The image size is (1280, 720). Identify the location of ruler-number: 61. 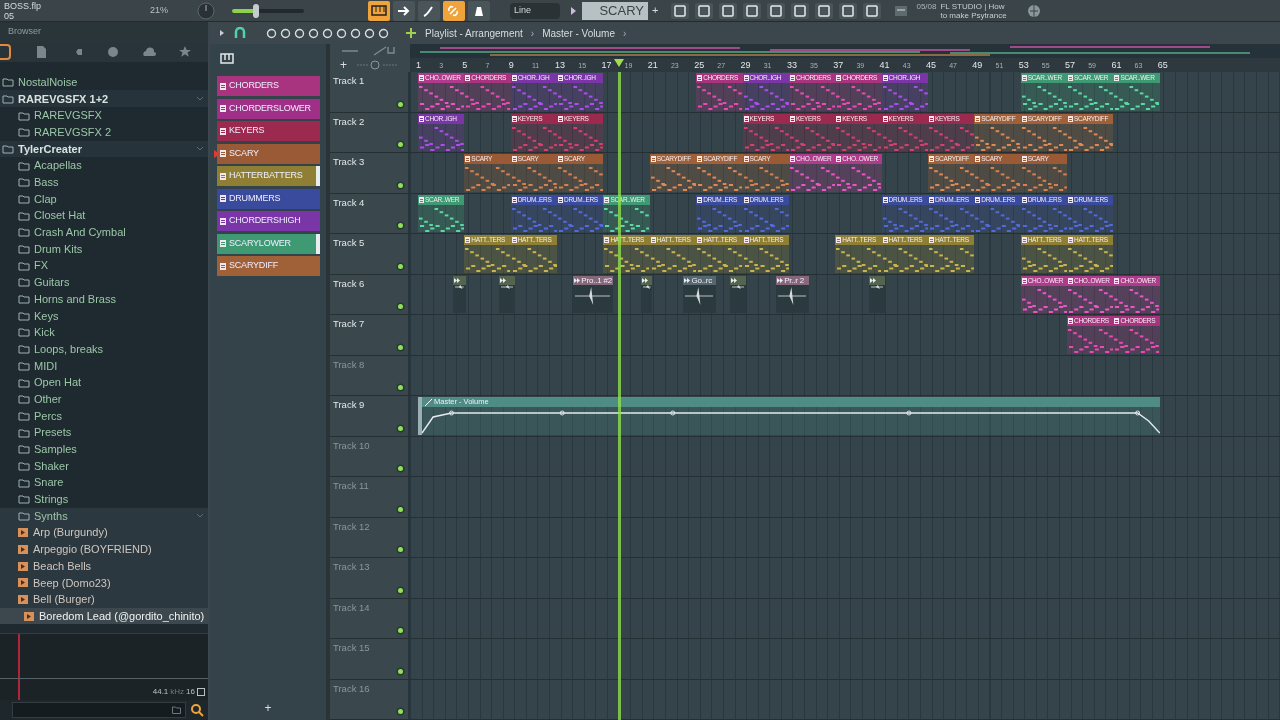
(1116, 65).